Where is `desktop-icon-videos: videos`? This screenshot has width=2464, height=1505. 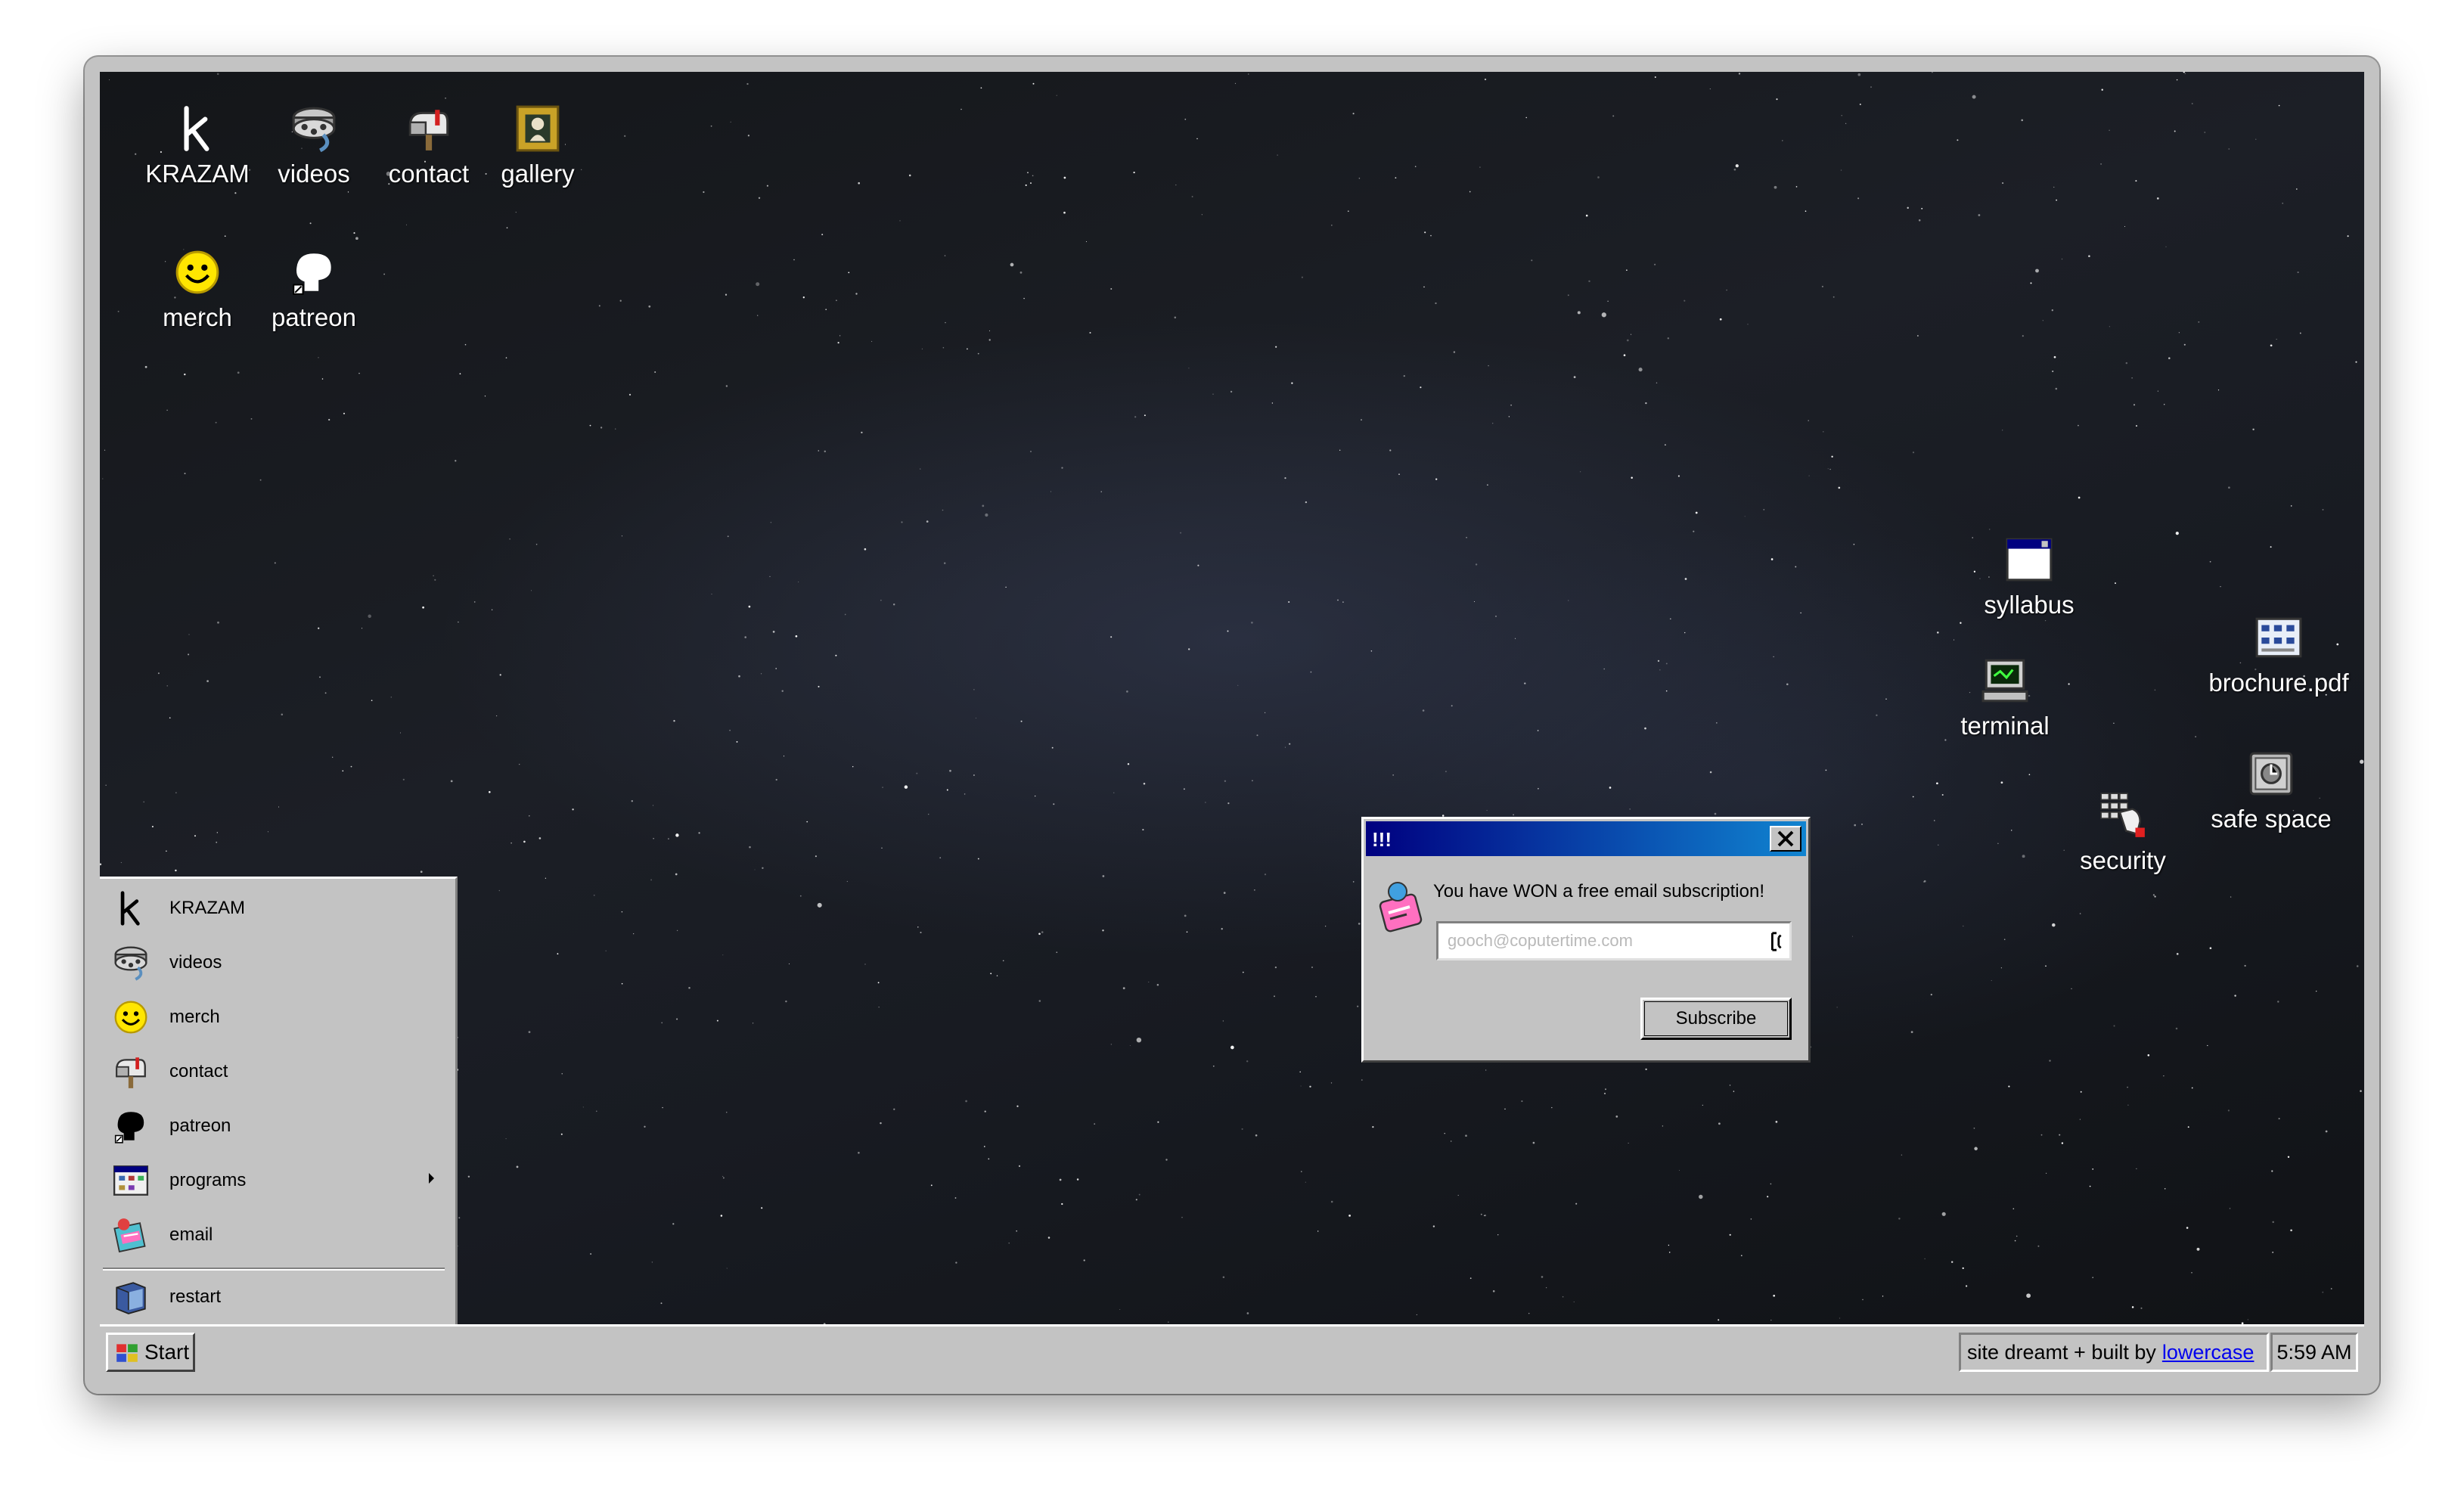 desktop-icon-videos: videos is located at coordinates (314, 146).